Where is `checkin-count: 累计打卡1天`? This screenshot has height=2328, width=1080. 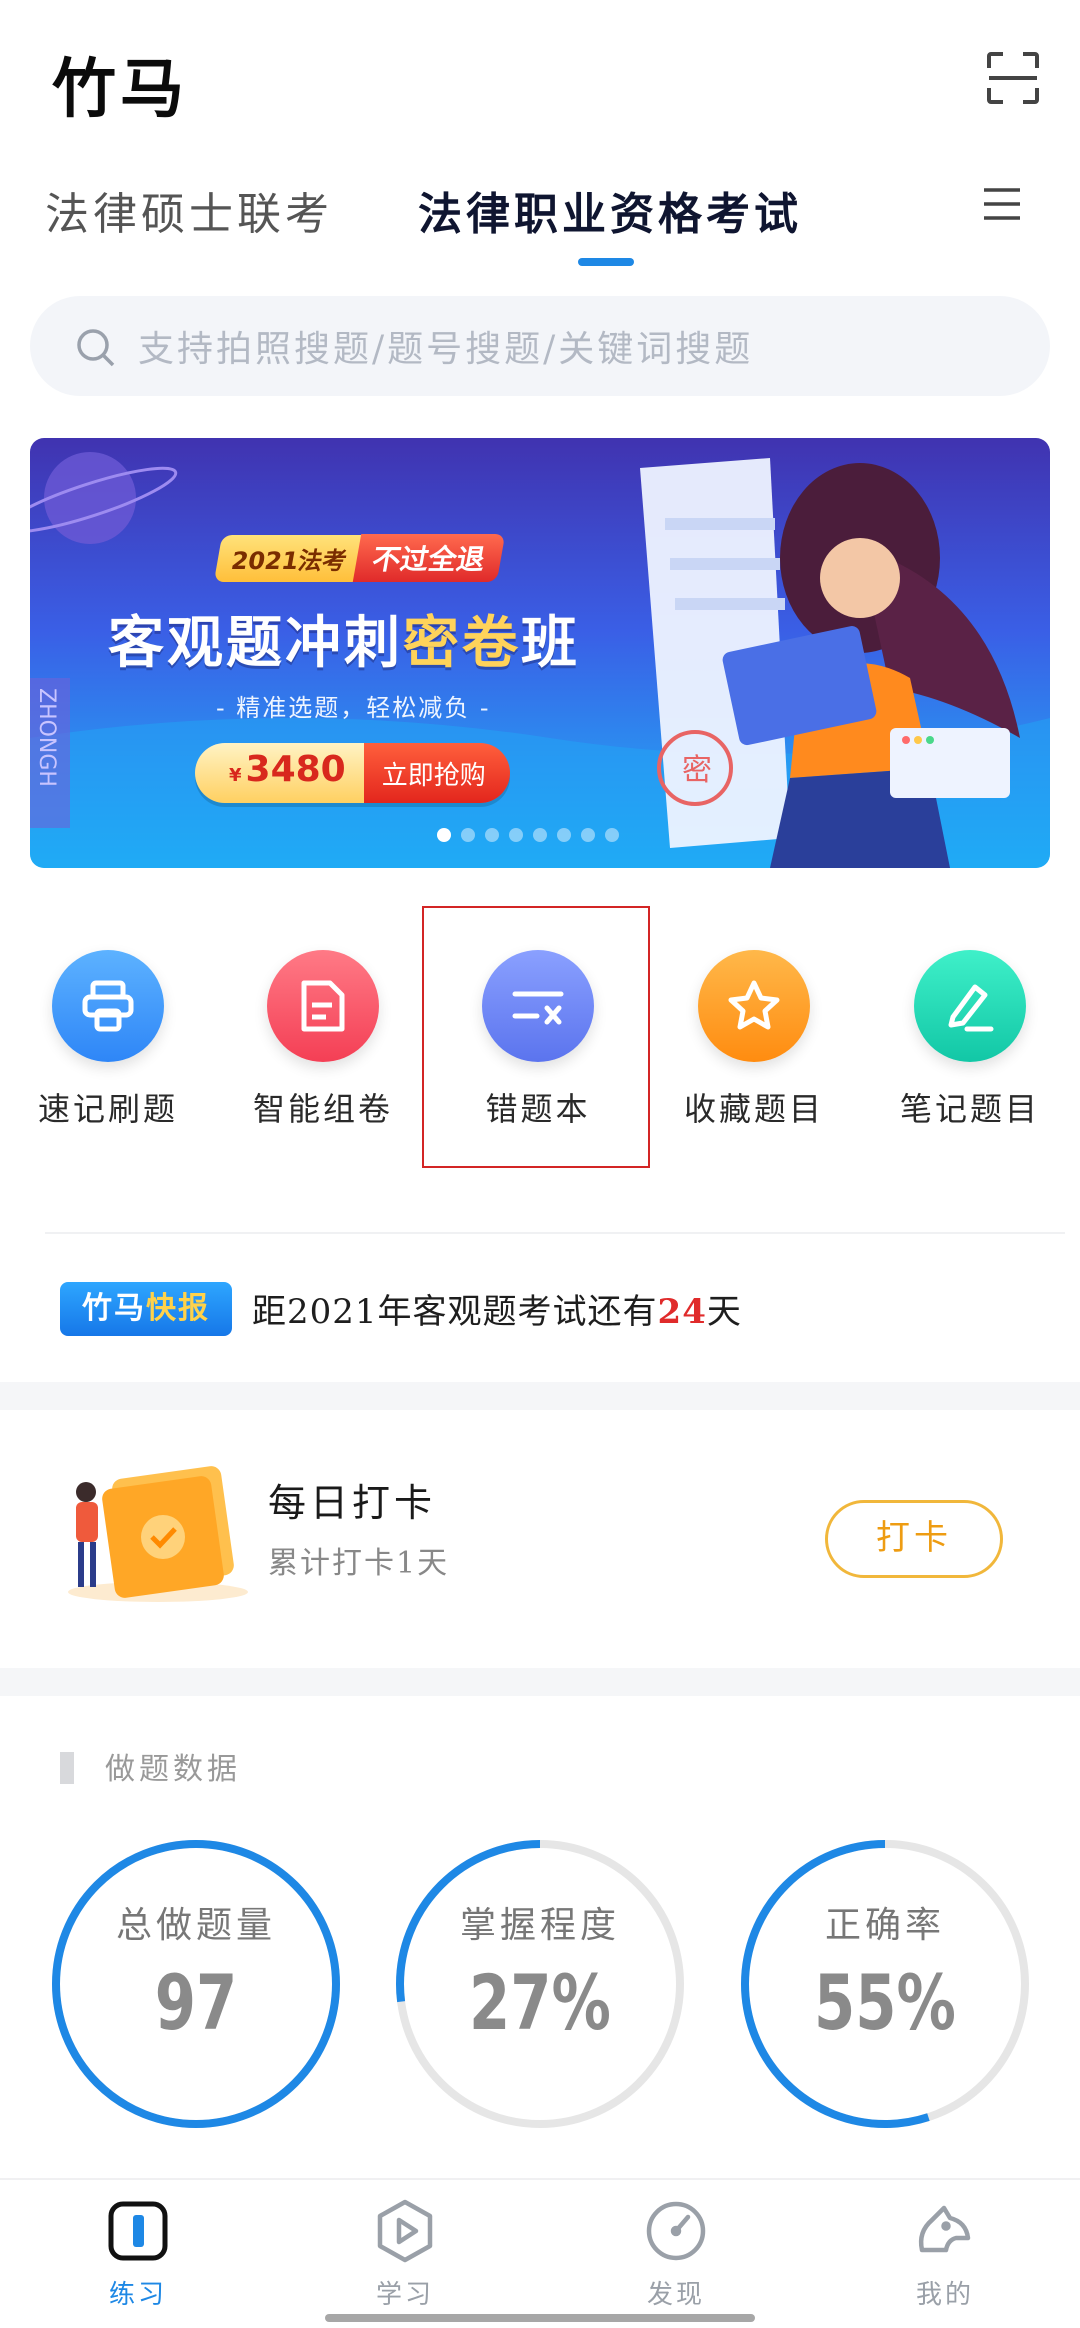
checkin-count: 累计打卡1天 is located at coordinates (359, 1563).